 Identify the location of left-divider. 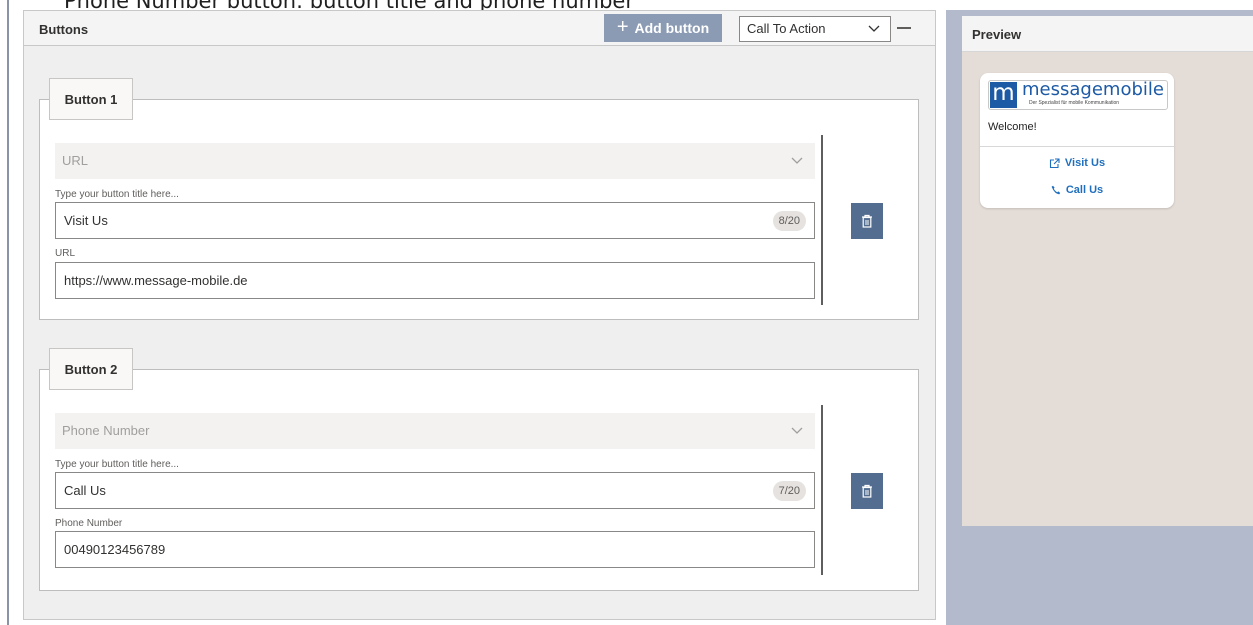
(8, 312).